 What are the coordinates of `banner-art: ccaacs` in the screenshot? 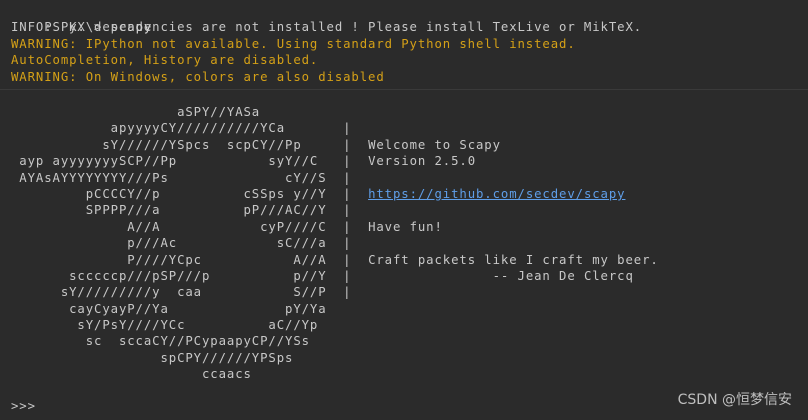 It's located at (131, 374).